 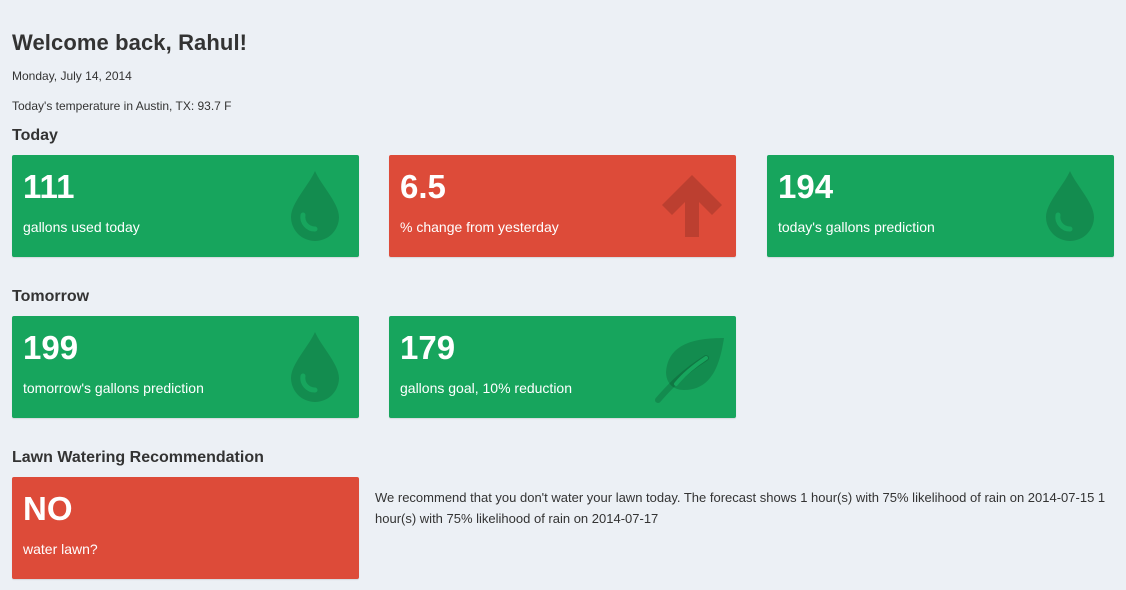 I want to click on gallons-used-today-box: 111 gallons used today, so click(x=185, y=206).